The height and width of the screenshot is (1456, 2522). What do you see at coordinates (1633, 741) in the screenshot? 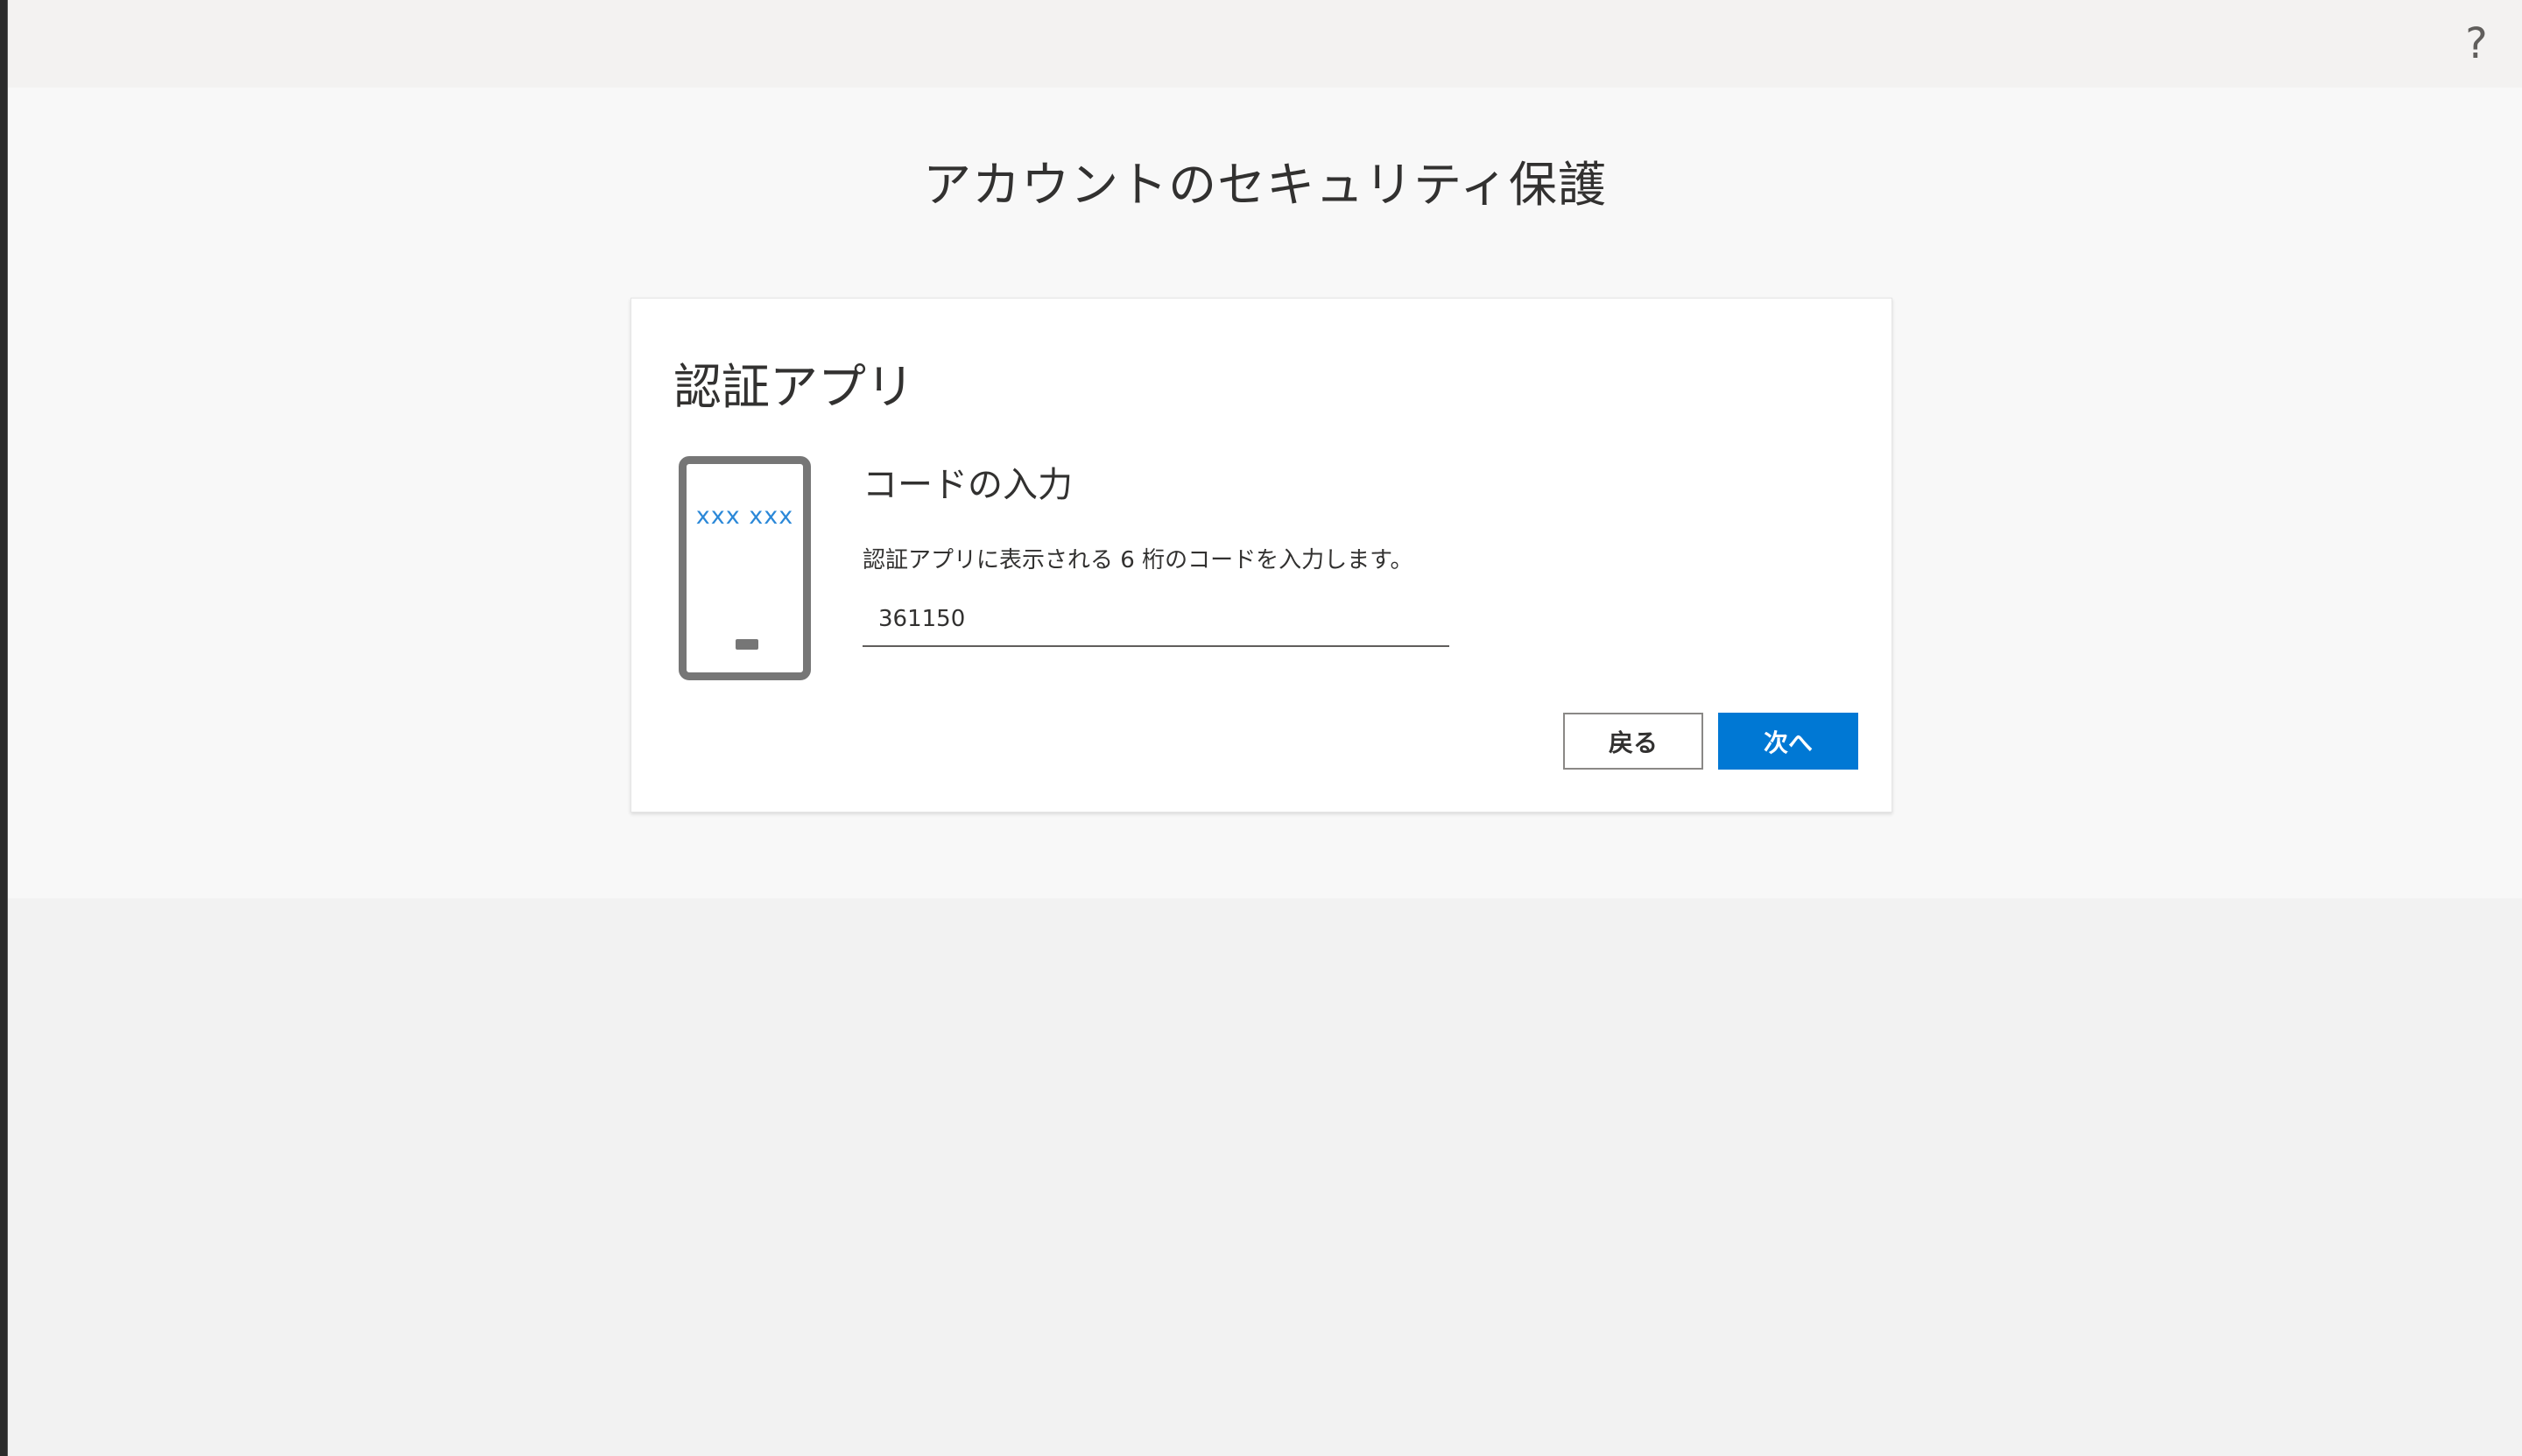
I see `back-button: 戻る` at bounding box center [1633, 741].